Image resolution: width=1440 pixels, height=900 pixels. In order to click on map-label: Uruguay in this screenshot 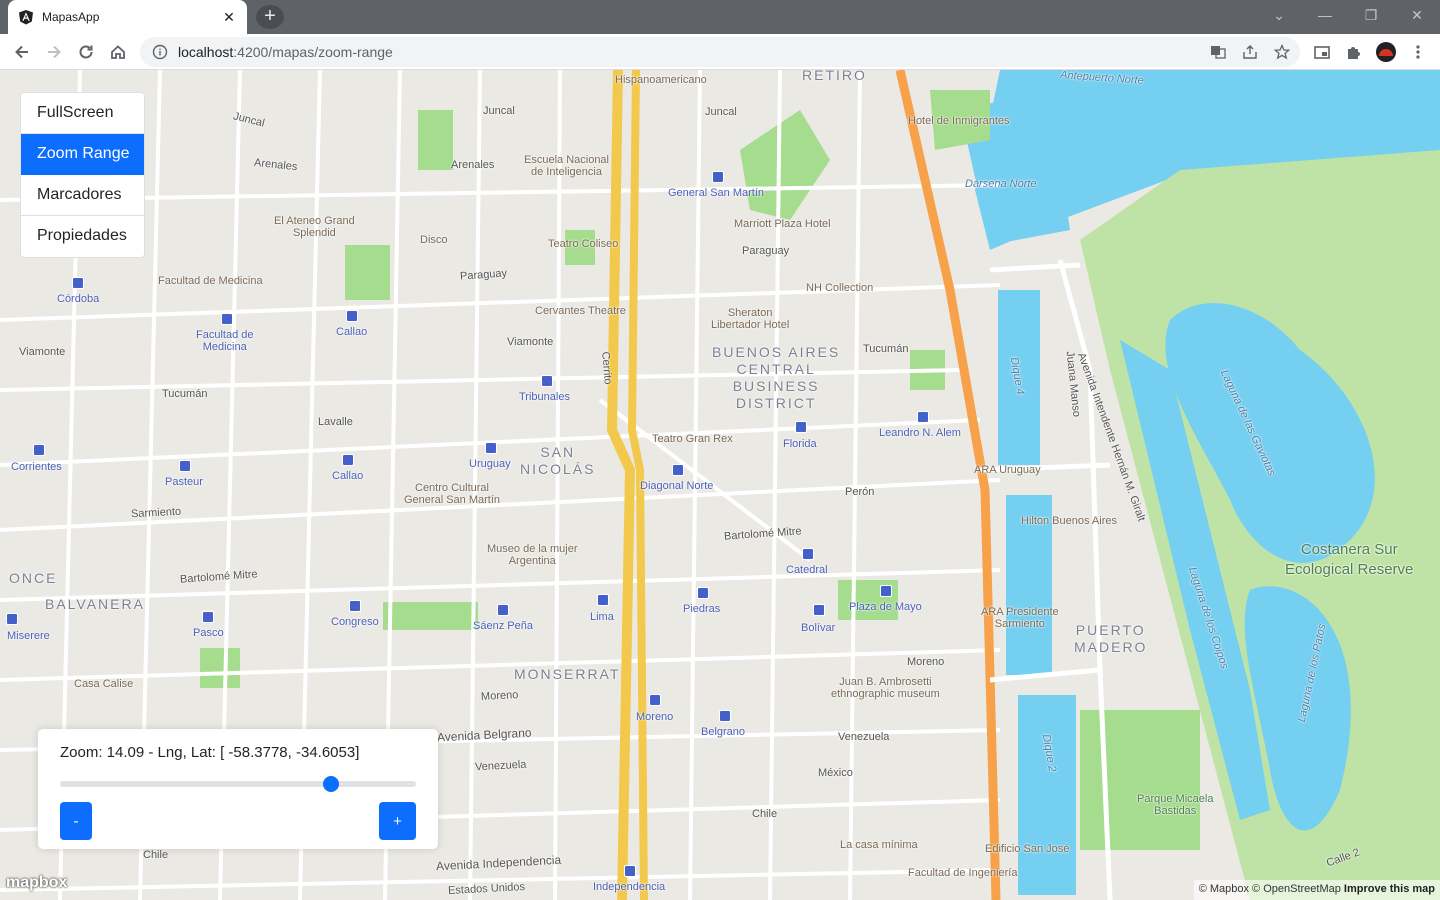, I will do `click(490, 464)`.